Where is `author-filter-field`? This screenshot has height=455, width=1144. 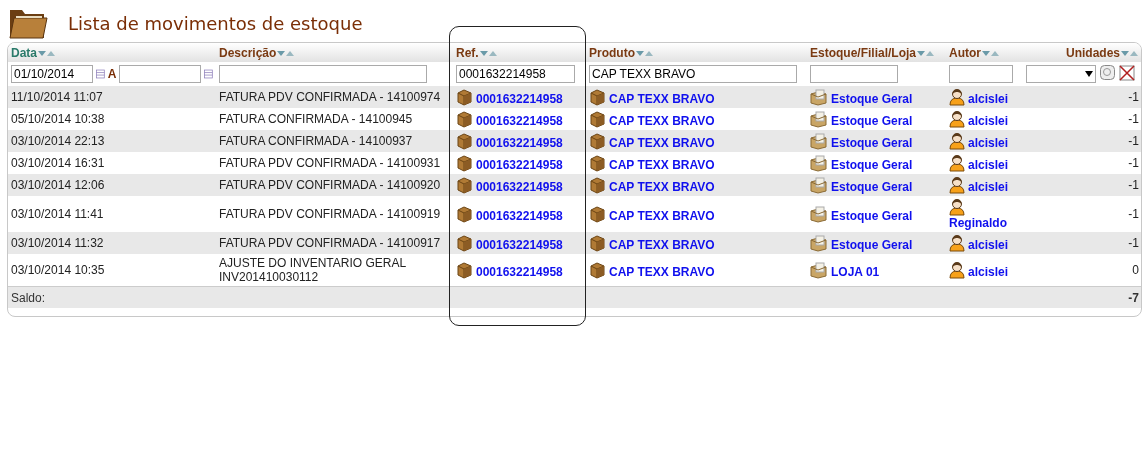 author-filter-field is located at coordinates (981, 74).